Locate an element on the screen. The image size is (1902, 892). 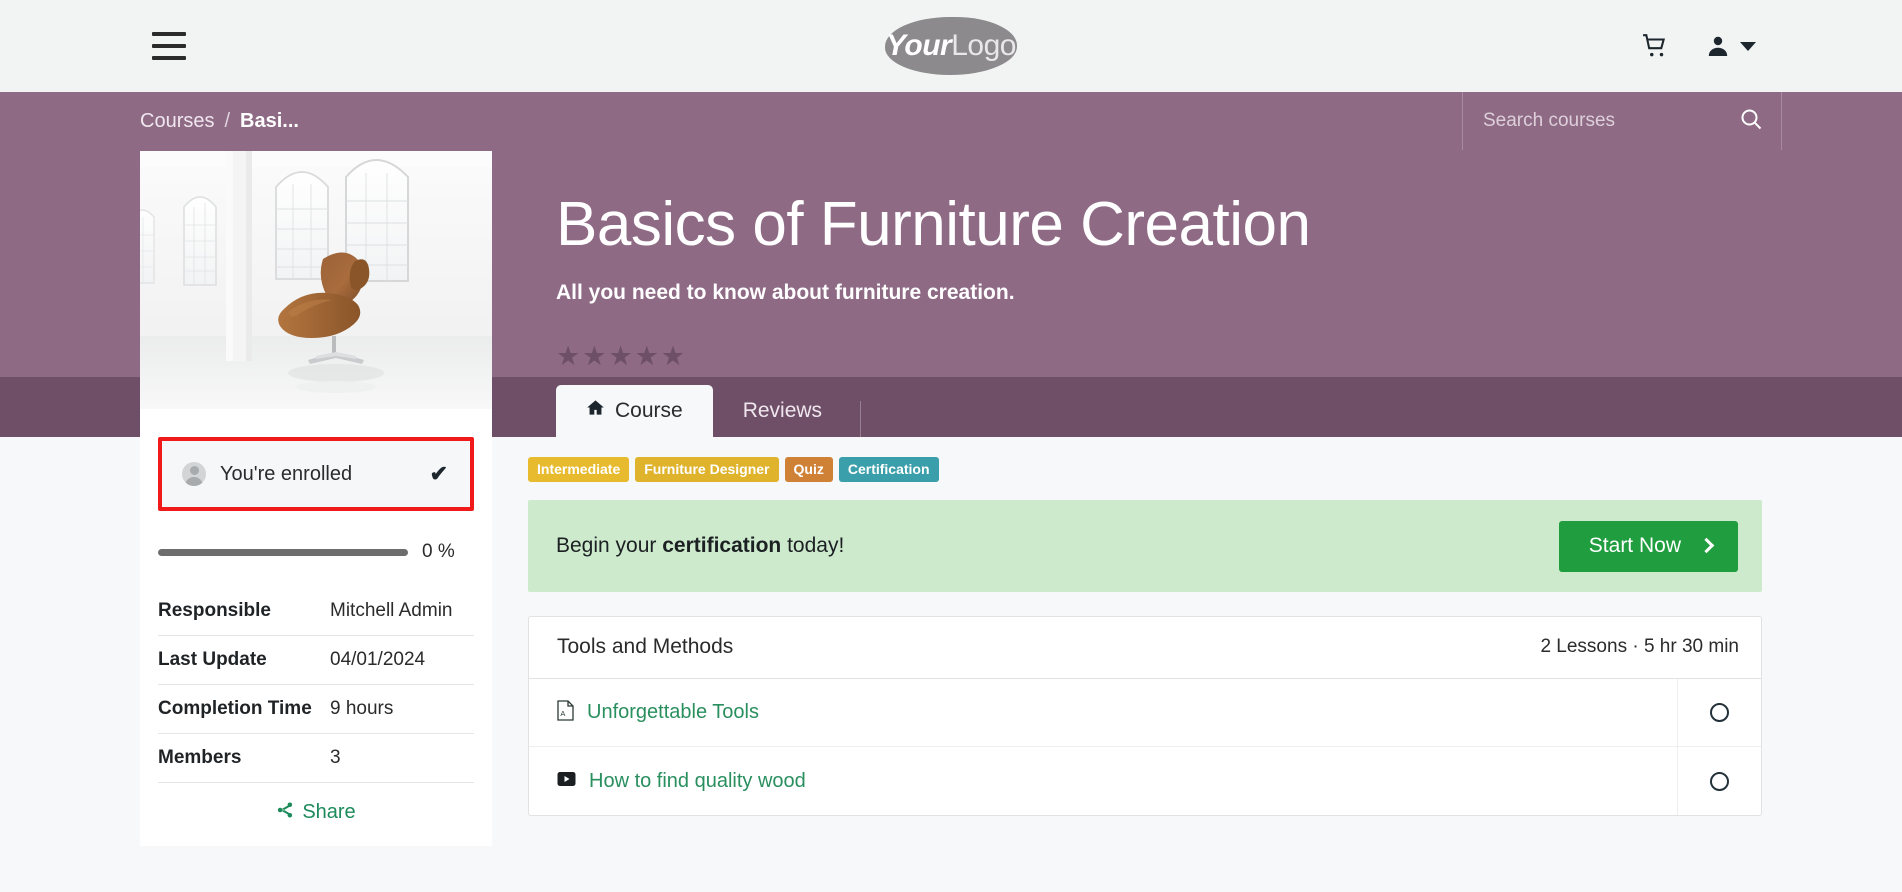
lessons-section-title: Tools and Methods is located at coordinates (645, 646).